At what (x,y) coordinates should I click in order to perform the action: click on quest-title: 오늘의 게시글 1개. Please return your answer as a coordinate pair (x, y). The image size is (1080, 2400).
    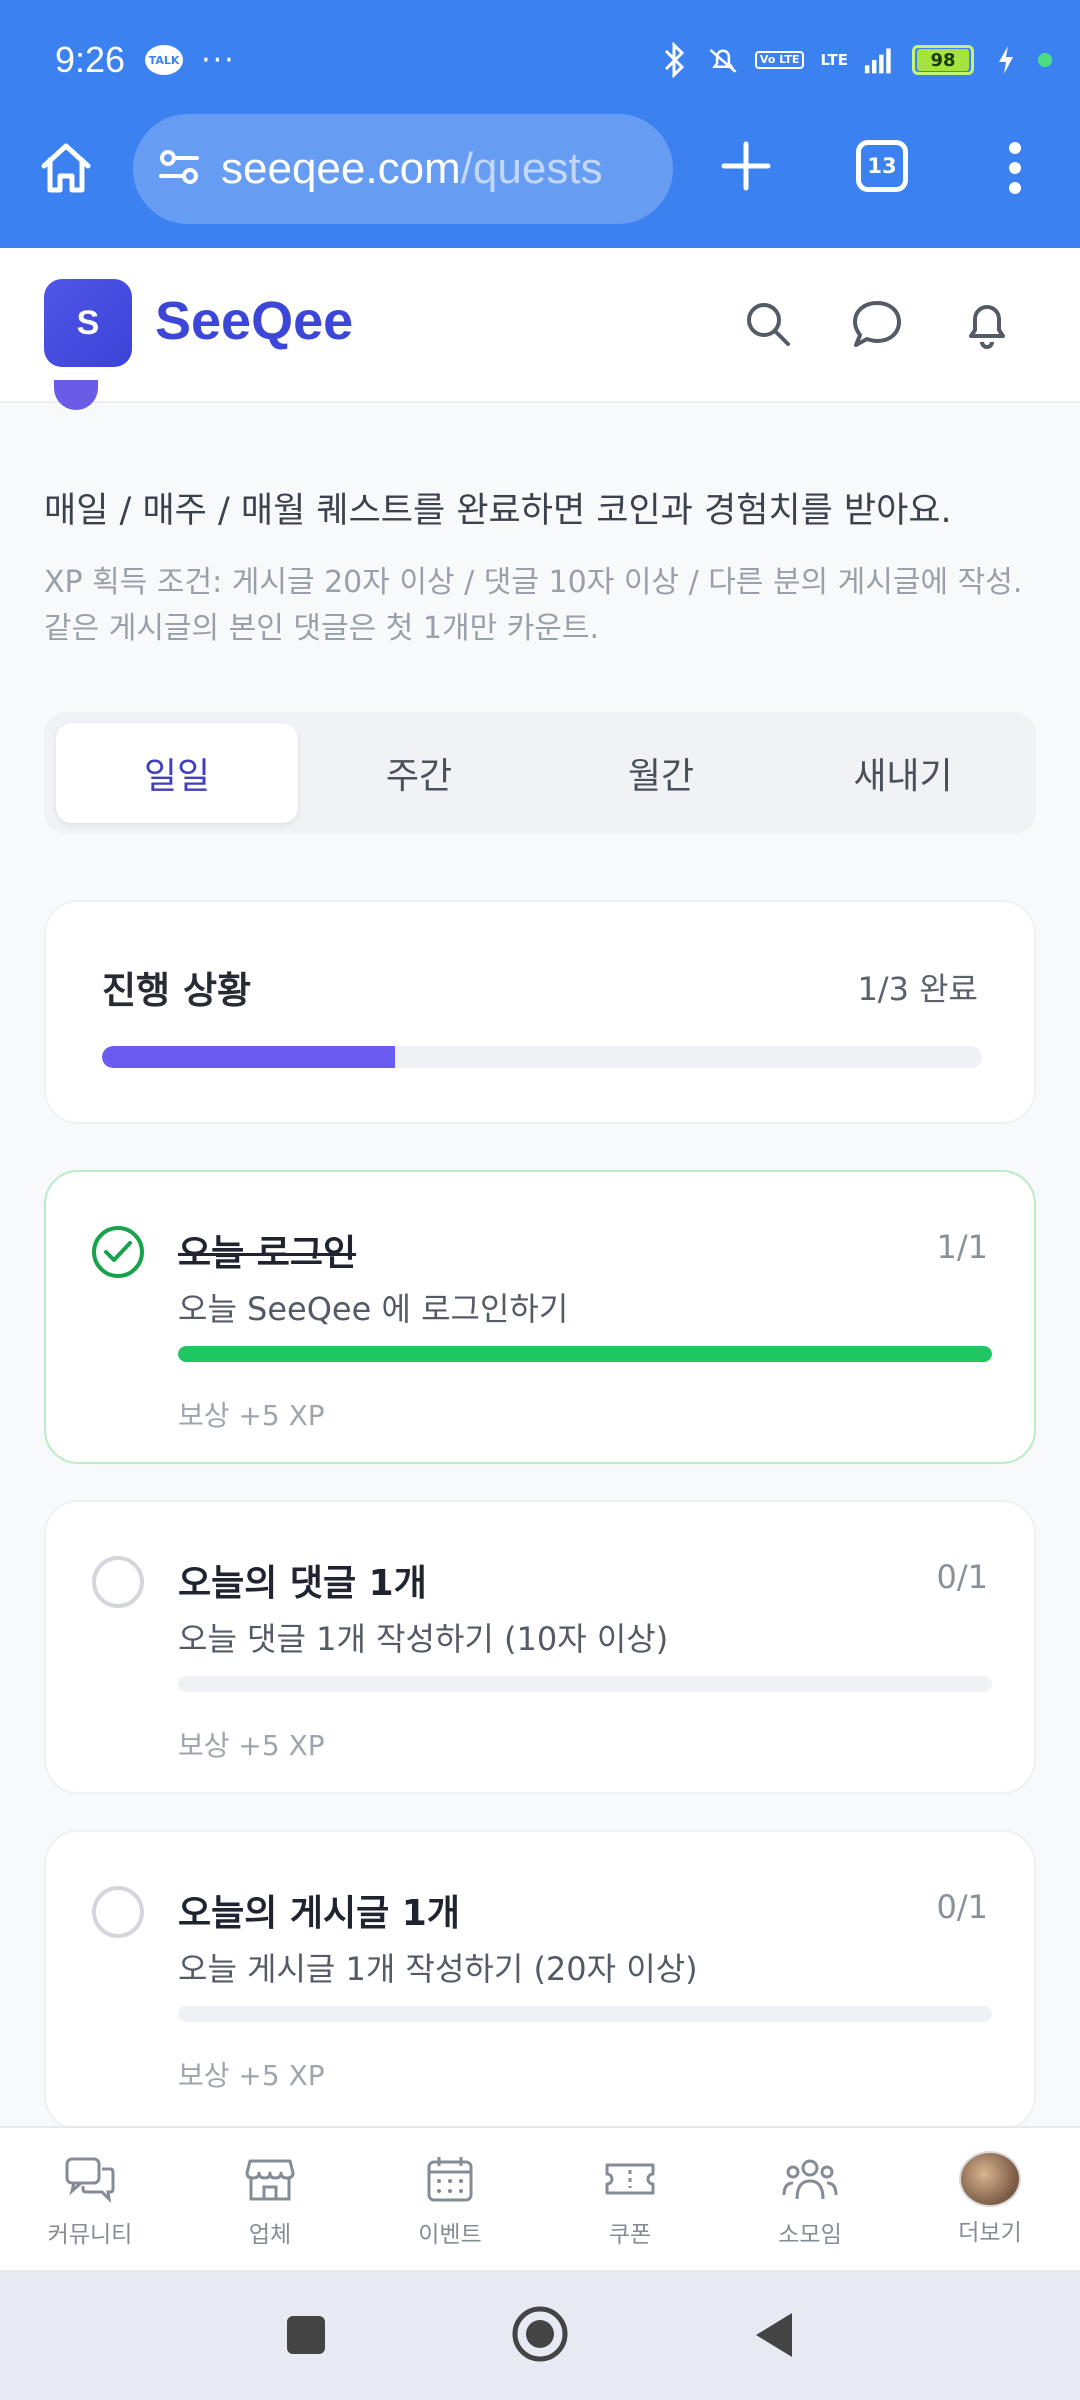
    Looking at the image, I should click on (319, 1913).